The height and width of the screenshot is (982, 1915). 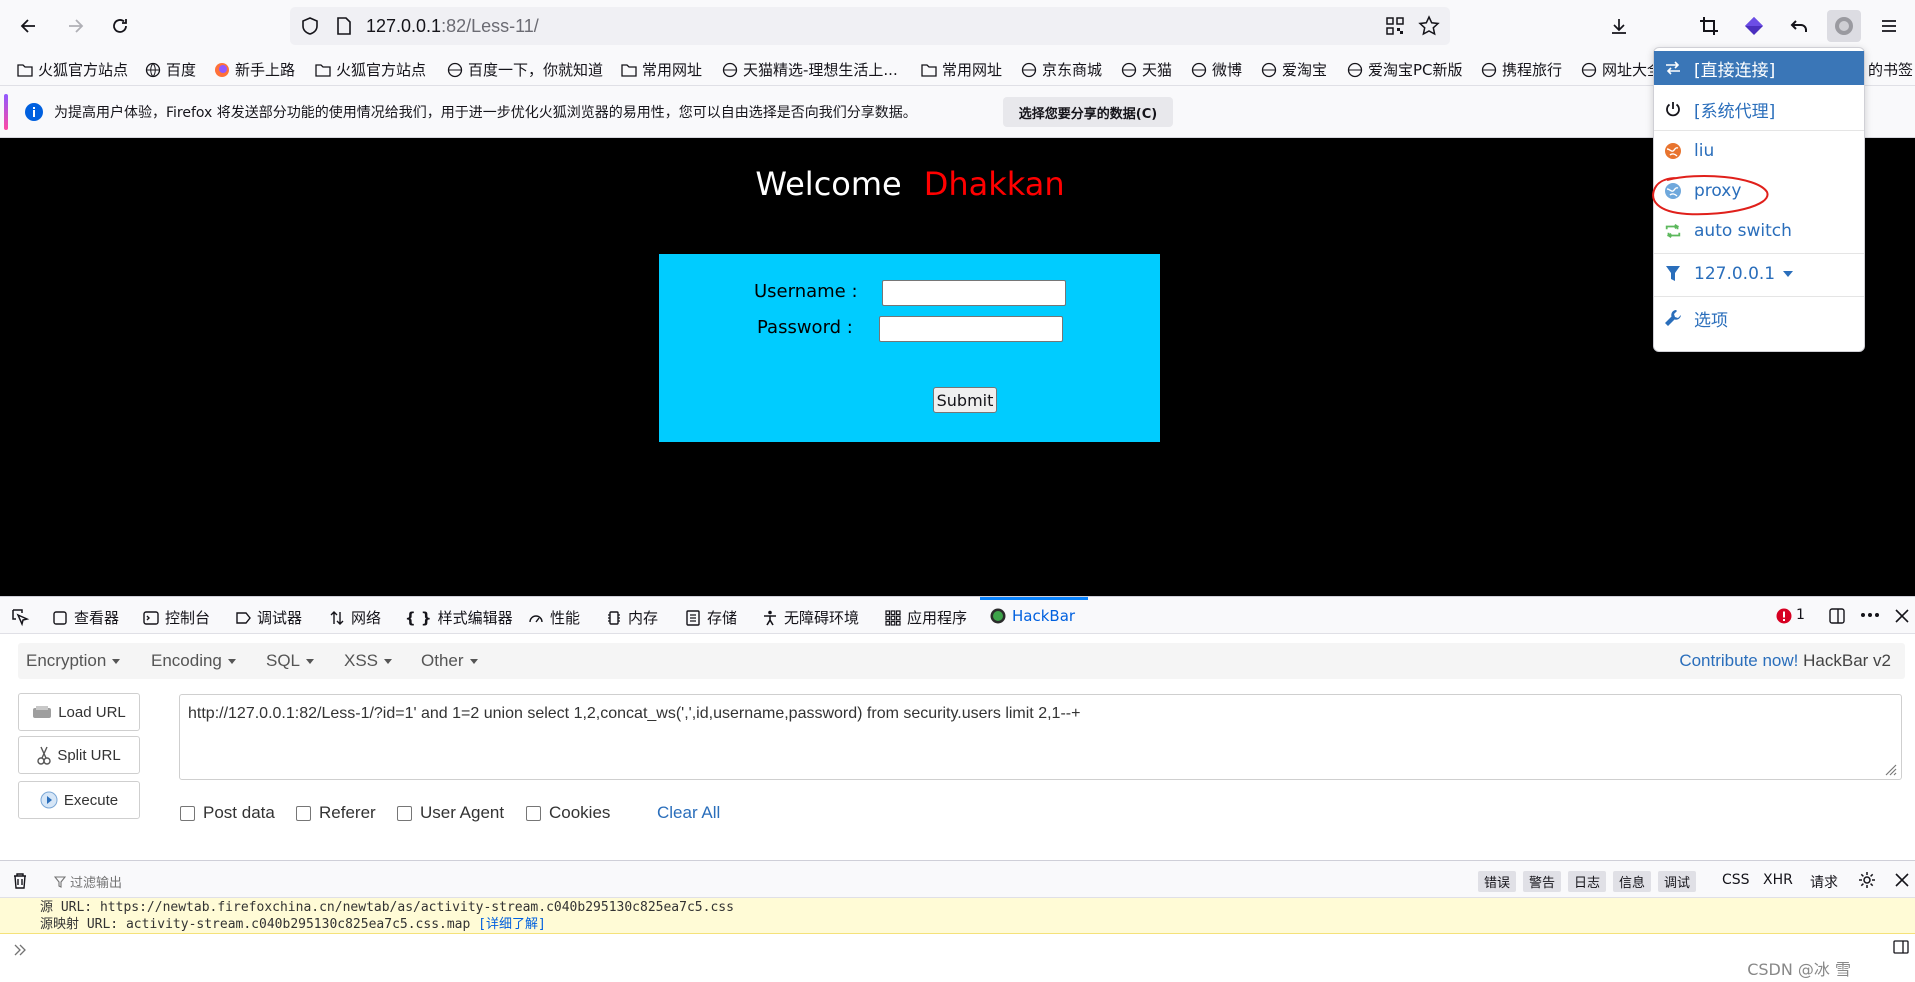 I want to click on menu-sql: SQL, so click(x=290, y=661).